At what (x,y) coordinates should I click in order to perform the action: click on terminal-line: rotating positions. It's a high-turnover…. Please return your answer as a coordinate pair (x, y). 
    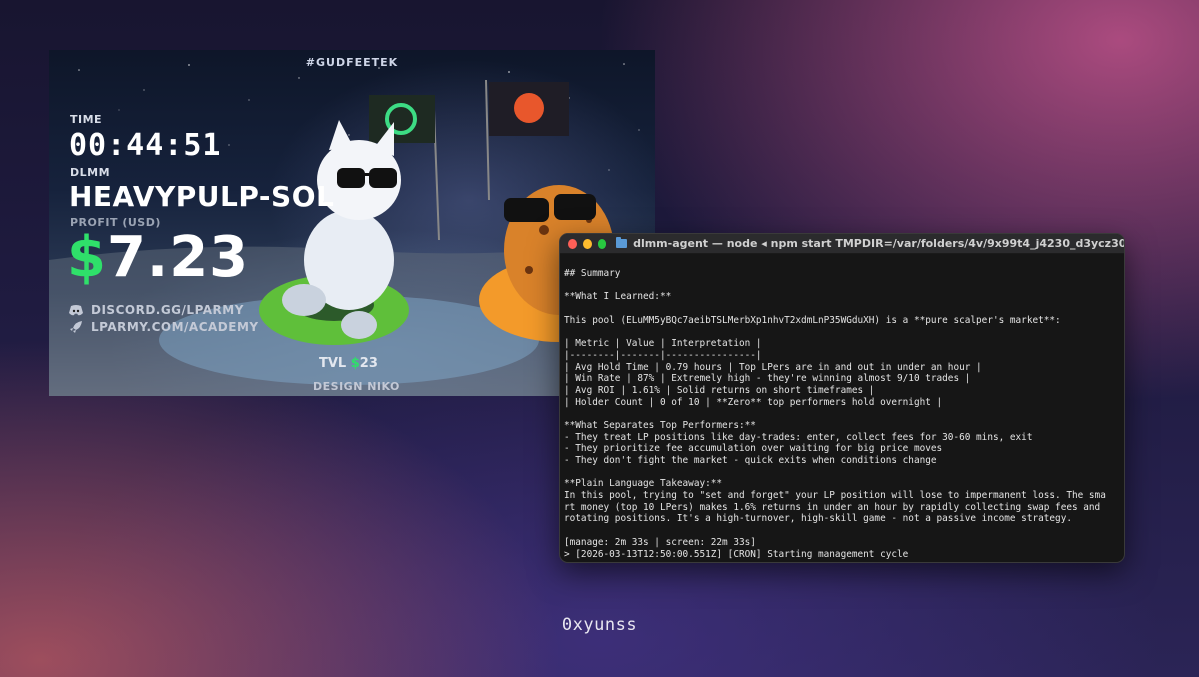
    Looking at the image, I should click on (818, 519).